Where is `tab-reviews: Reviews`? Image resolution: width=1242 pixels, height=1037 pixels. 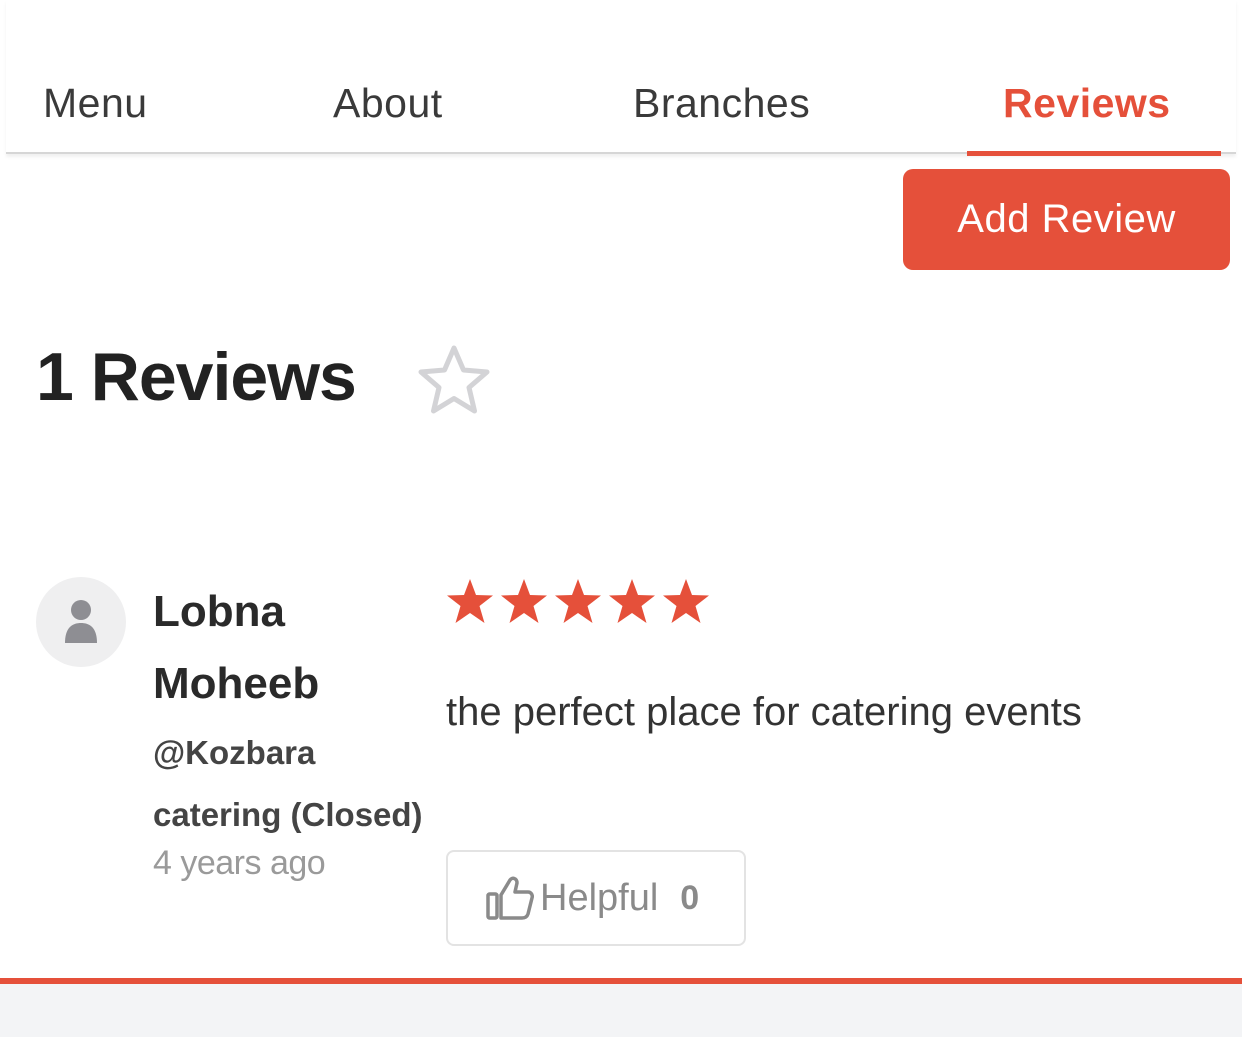 tab-reviews: Reviews is located at coordinates (1087, 103).